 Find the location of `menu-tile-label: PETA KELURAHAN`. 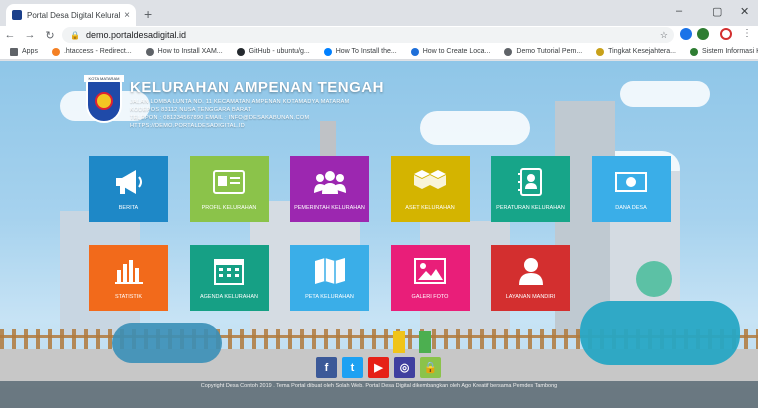

menu-tile-label: PETA KELURAHAN is located at coordinates (329, 297).